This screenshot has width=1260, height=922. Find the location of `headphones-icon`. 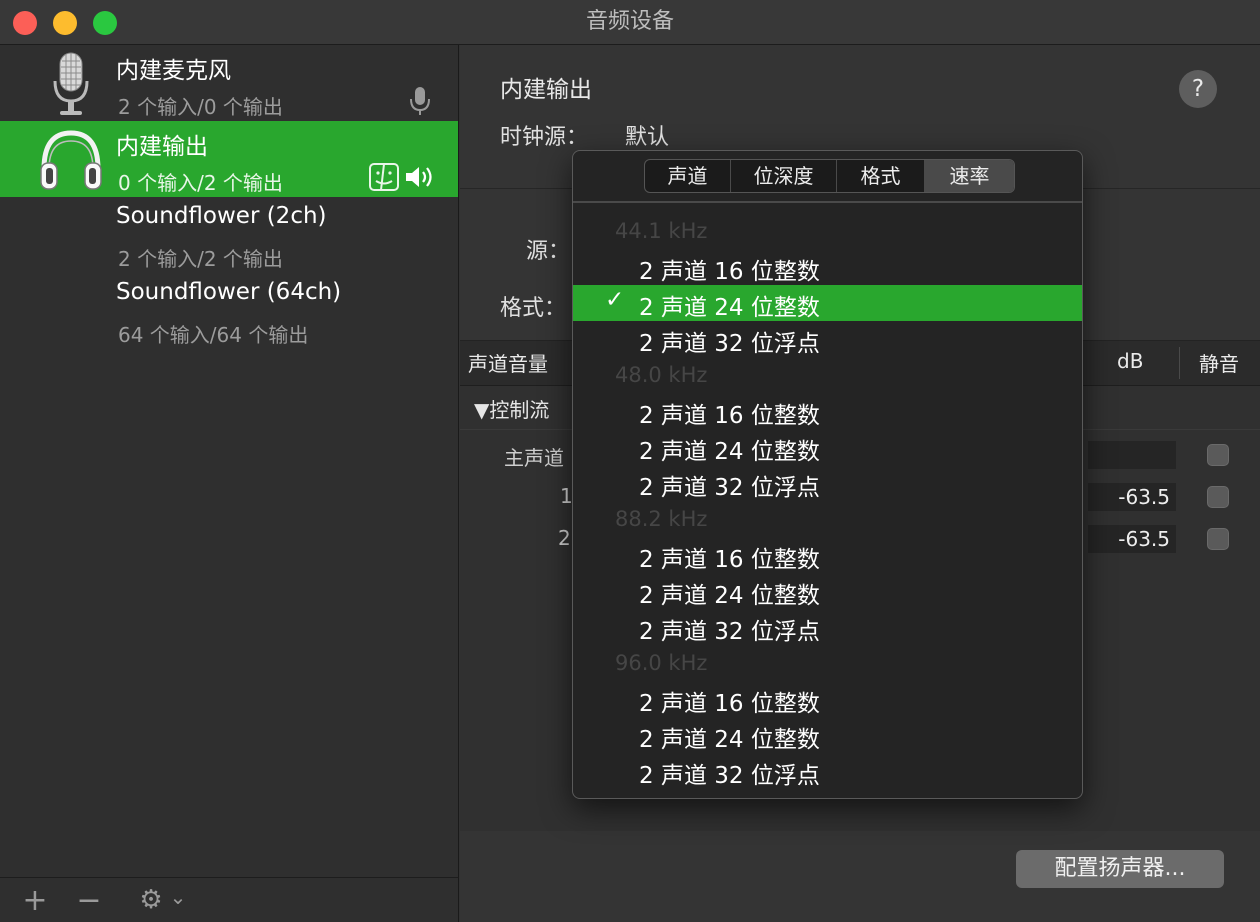

headphones-icon is located at coordinates (71, 160).